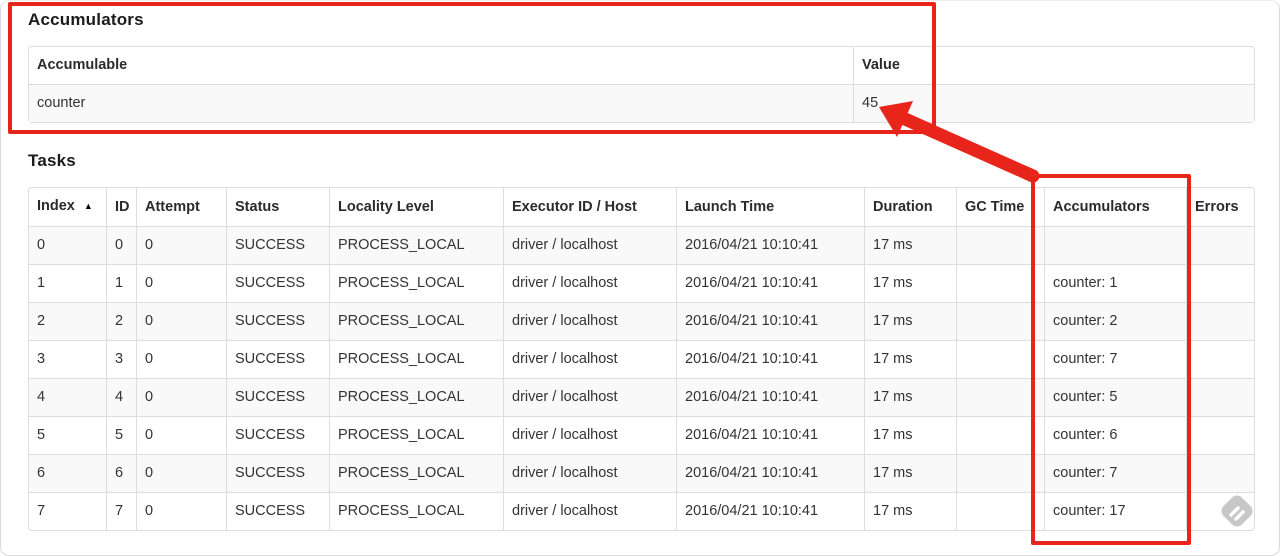  What do you see at coordinates (441, 65) in the screenshot?
I see `column-header-accumulable: Accumulable` at bounding box center [441, 65].